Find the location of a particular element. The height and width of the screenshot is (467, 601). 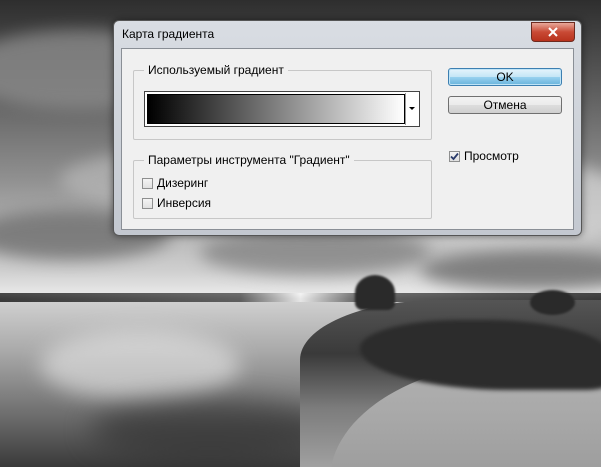

cancel-button: Отмена is located at coordinates (505, 105).